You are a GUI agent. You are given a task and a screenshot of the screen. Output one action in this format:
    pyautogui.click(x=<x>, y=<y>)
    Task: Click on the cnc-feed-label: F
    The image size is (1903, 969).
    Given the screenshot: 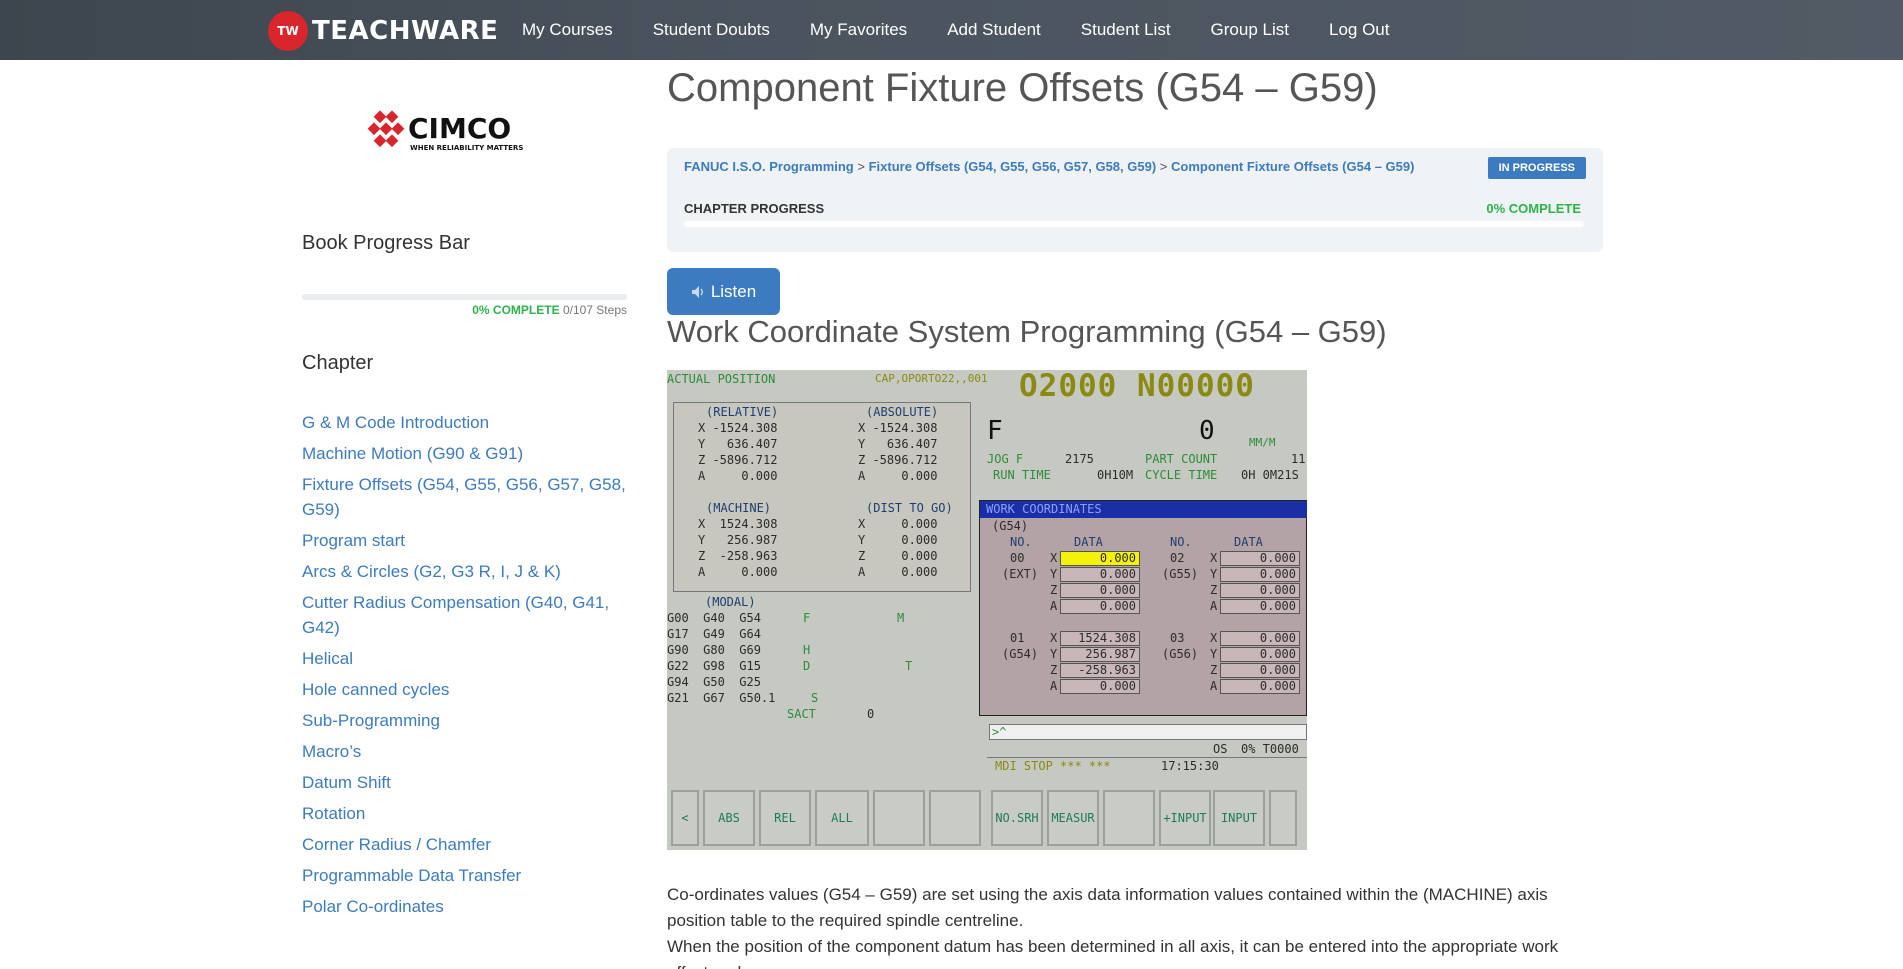 What is the action you would take?
    pyautogui.click(x=995, y=431)
    